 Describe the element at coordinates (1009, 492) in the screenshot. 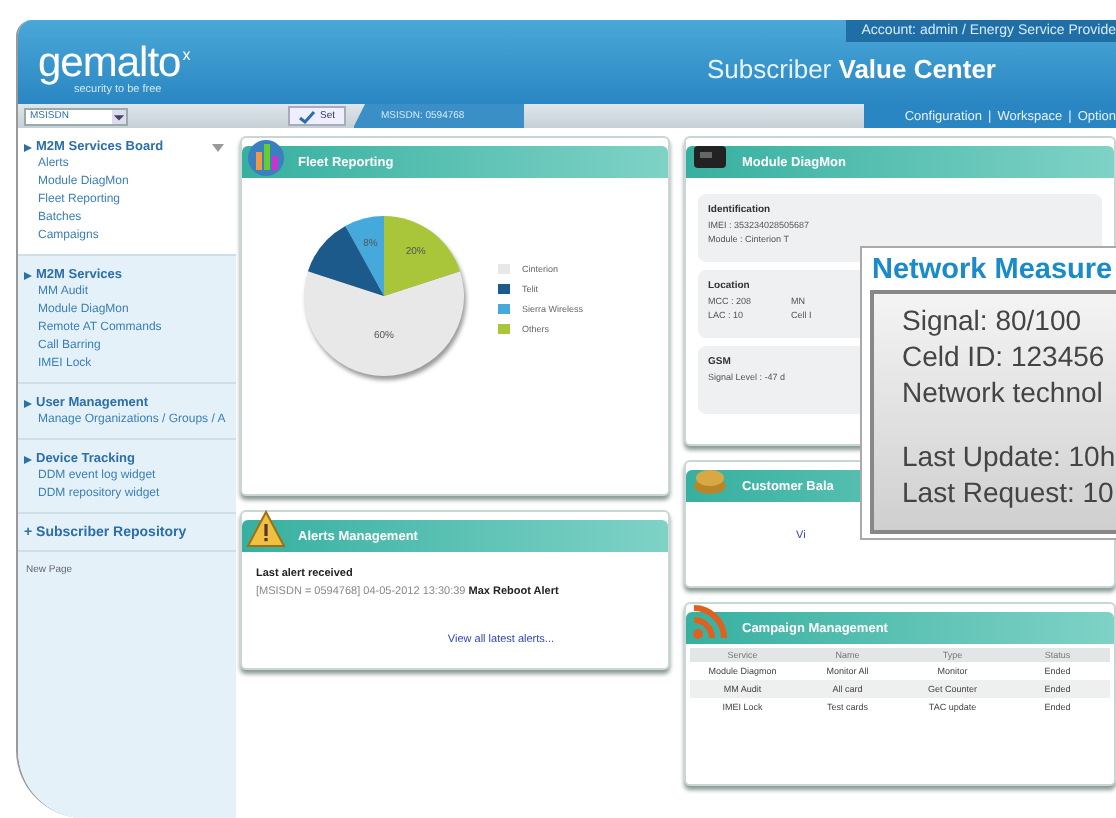

I see `time-line: Last Request: 10` at that location.